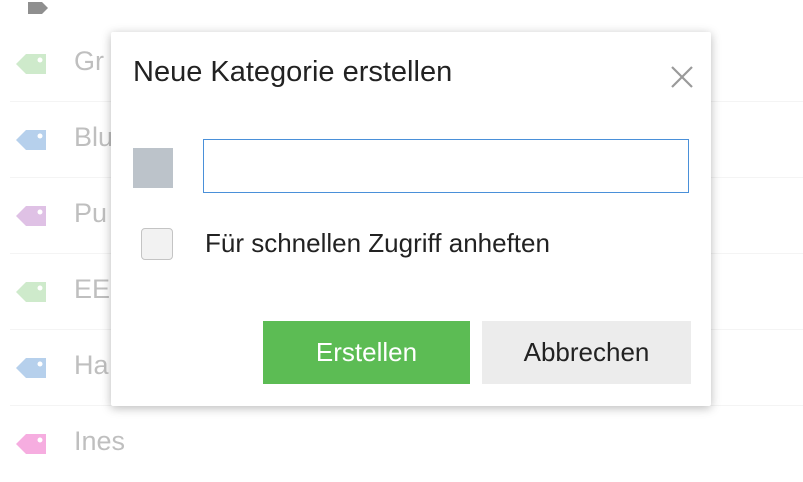  I want to click on pin-checkbox-label: Für schnellen Zugriff anheften, so click(377, 243).